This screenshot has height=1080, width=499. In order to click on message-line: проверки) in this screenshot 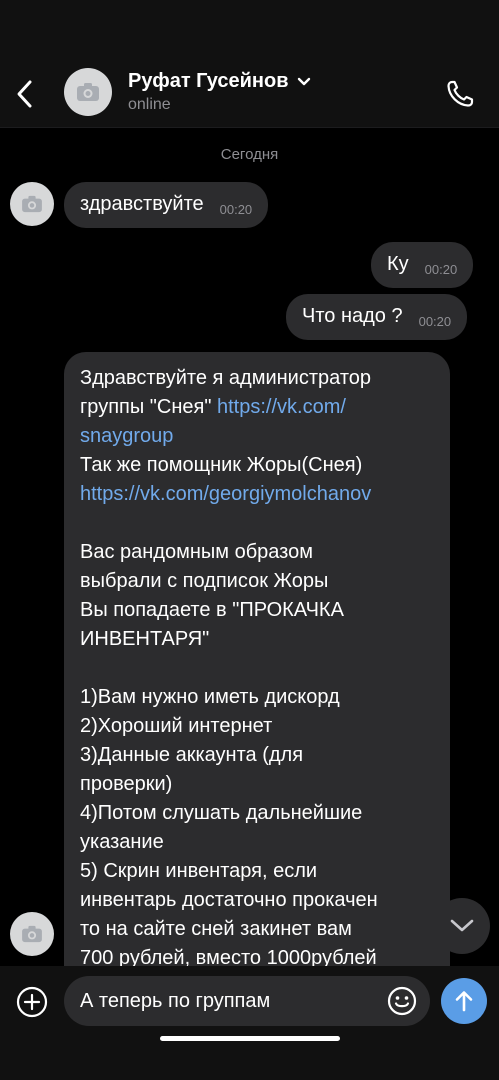, I will do `click(126, 784)`.